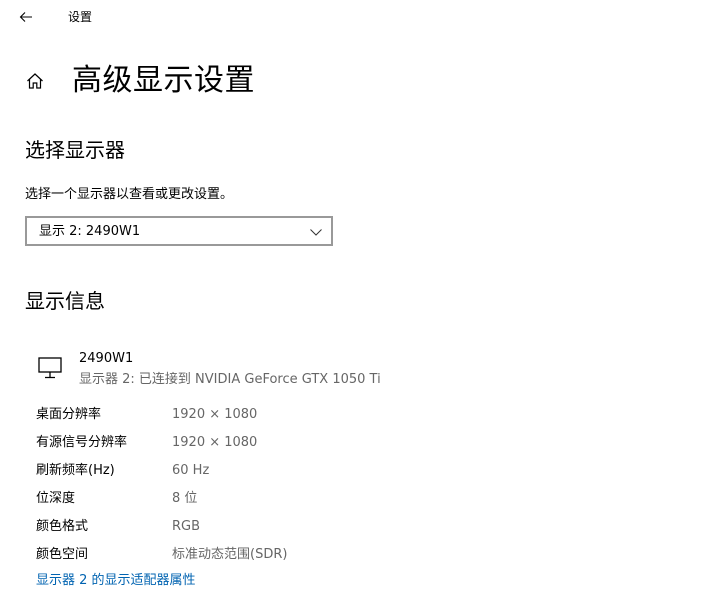  Describe the element at coordinates (106, 358) in the screenshot. I see `monitor-name: 2490W1` at that location.